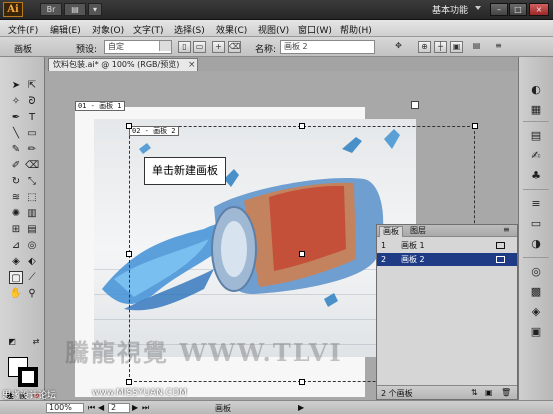  Describe the element at coordinates (36, 341) in the screenshot. I see `swap-colors-icon: ⇄` at that location.